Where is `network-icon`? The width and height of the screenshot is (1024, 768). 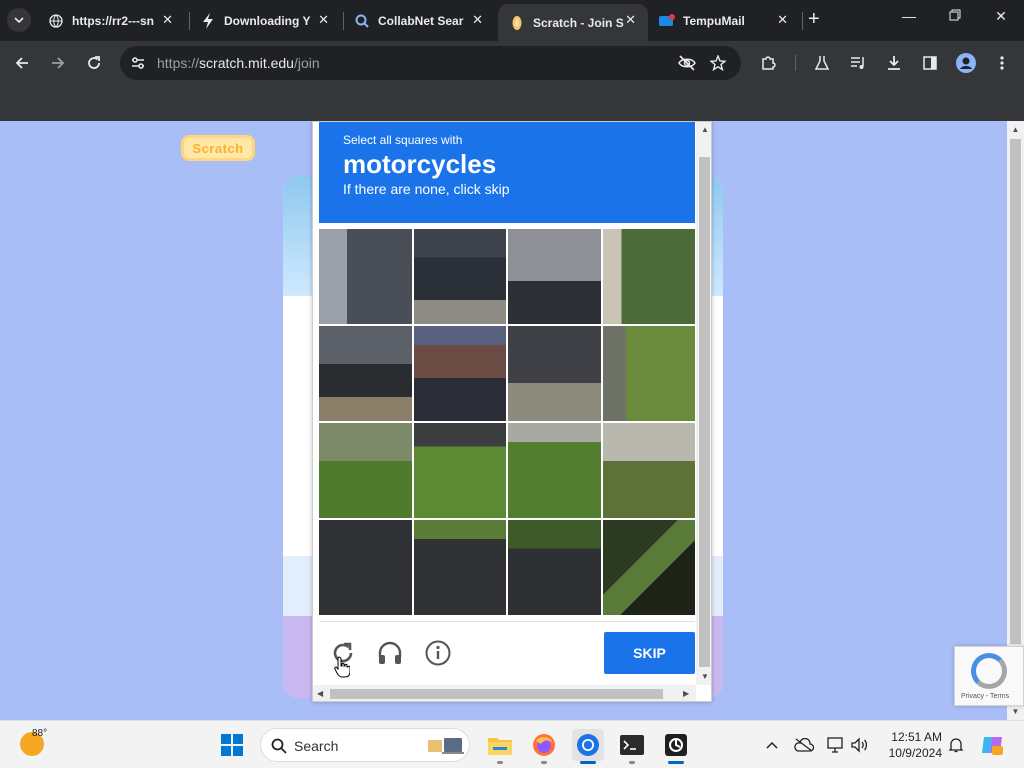
network-icon is located at coordinates (836, 745).